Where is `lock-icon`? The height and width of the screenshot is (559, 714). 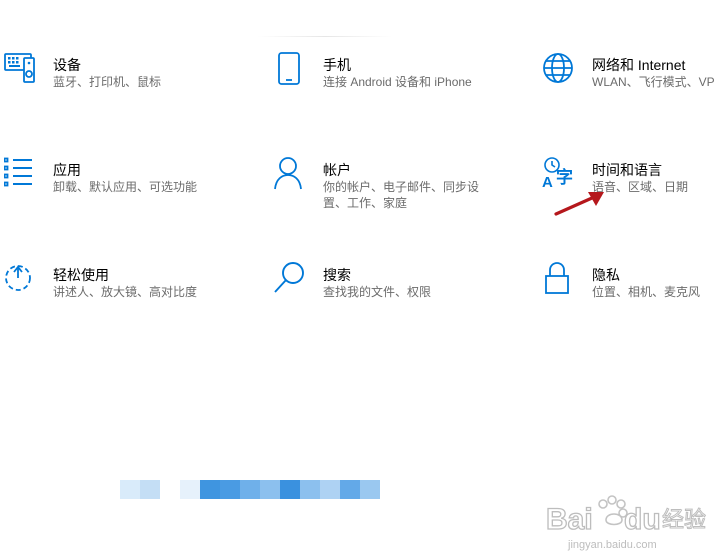
lock-icon is located at coordinates (560, 282).